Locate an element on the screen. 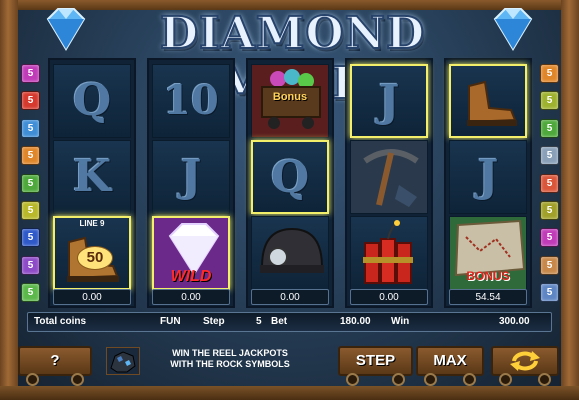  bet-value: 5 is located at coordinates (259, 321).